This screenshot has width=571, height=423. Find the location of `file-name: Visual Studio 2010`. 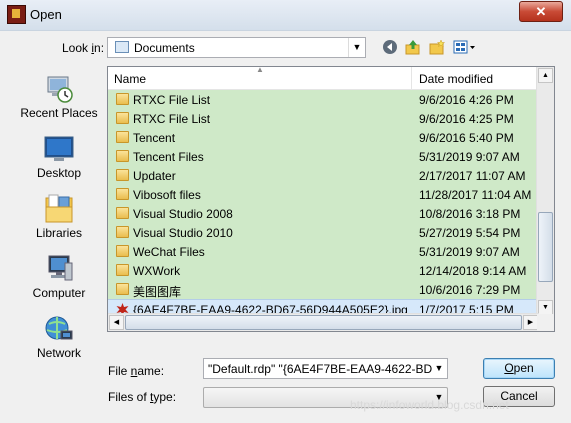

file-name: Visual Studio 2010 is located at coordinates (183, 233).